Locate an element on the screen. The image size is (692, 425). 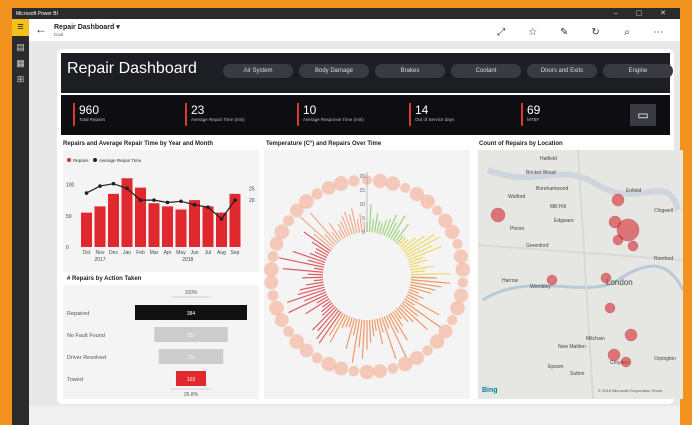
map-place-label: Harrow is located at coordinates (510, 281).